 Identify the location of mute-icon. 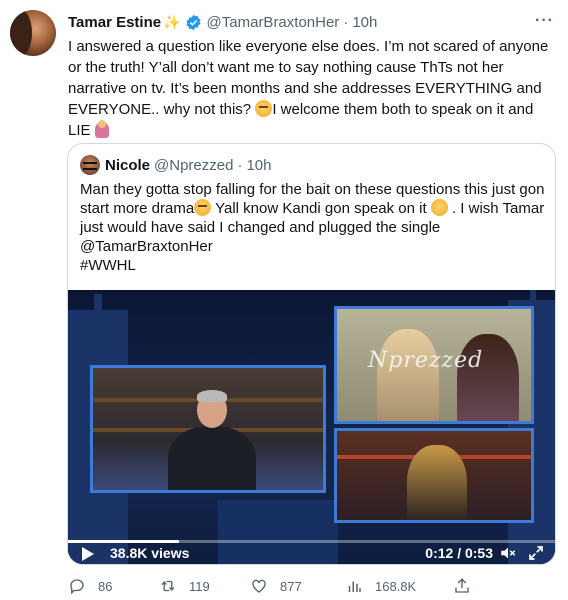
(508, 553).